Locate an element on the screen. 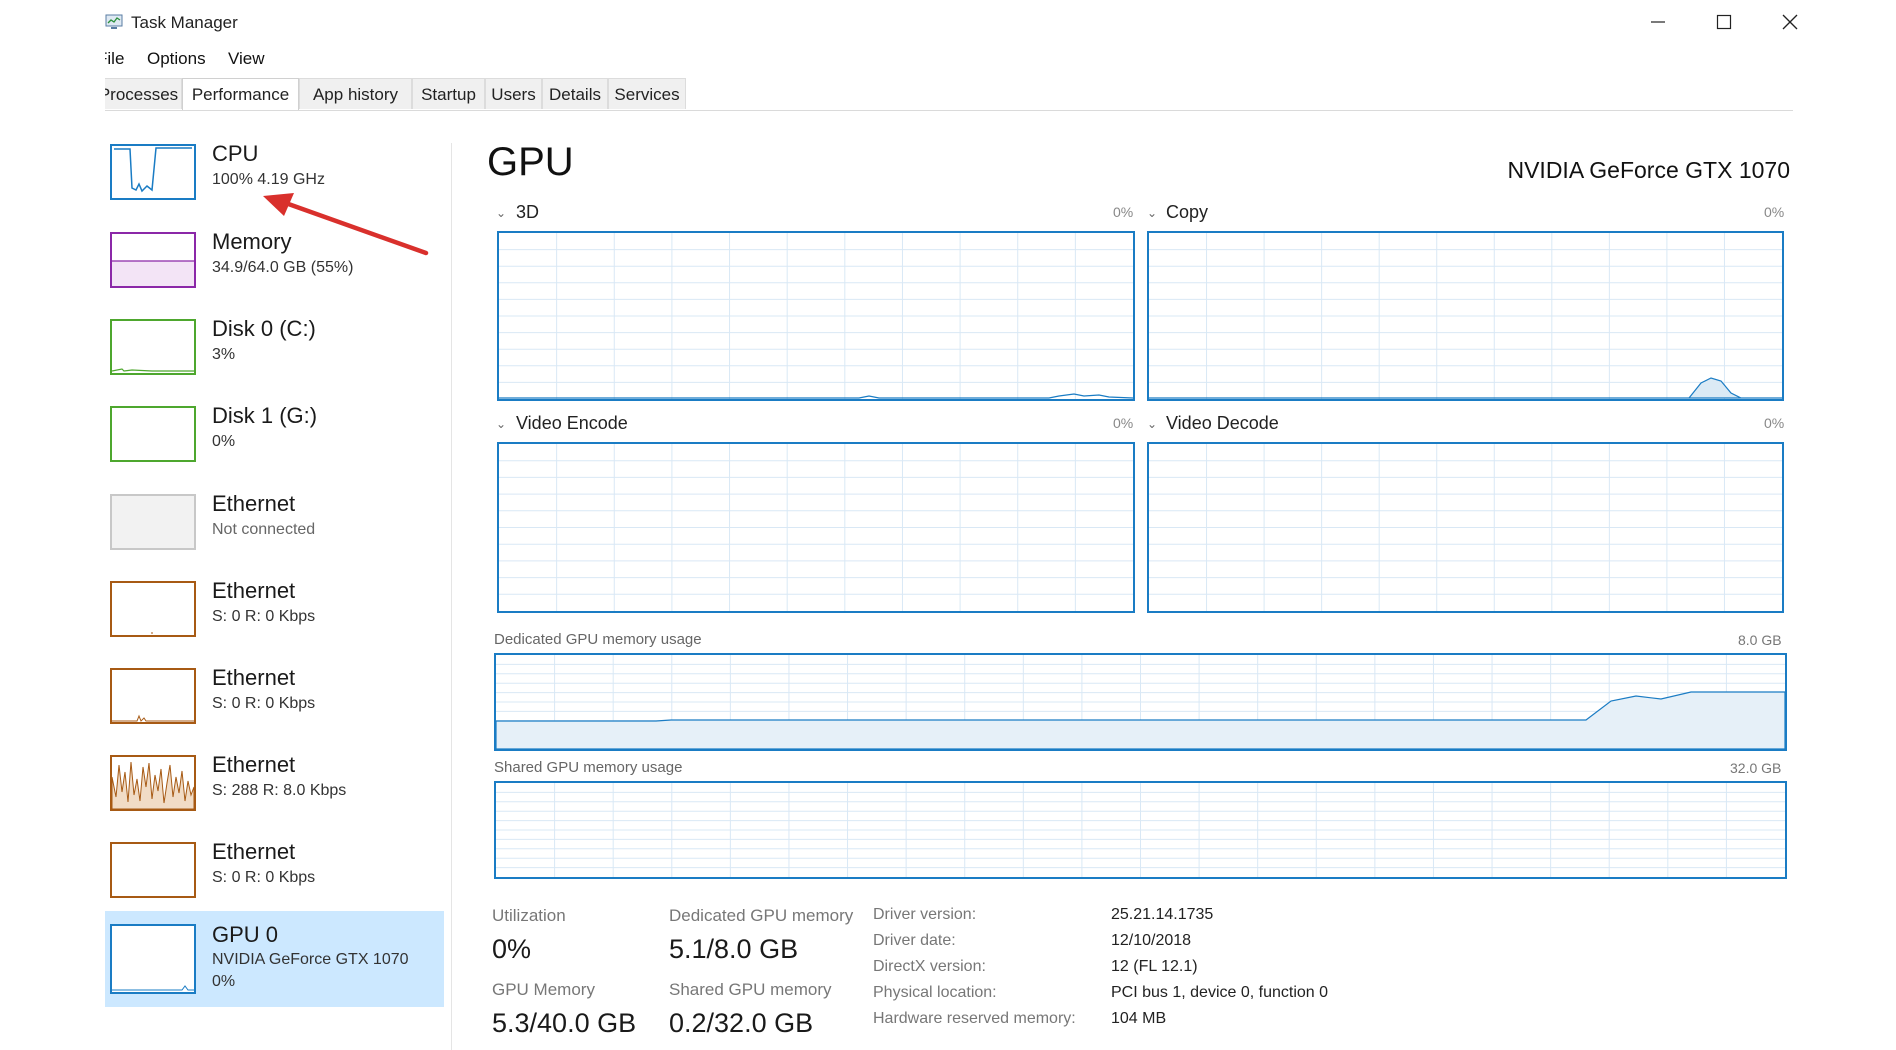 The image size is (1896, 1050). graph-video-decode is located at coordinates (1465, 527).